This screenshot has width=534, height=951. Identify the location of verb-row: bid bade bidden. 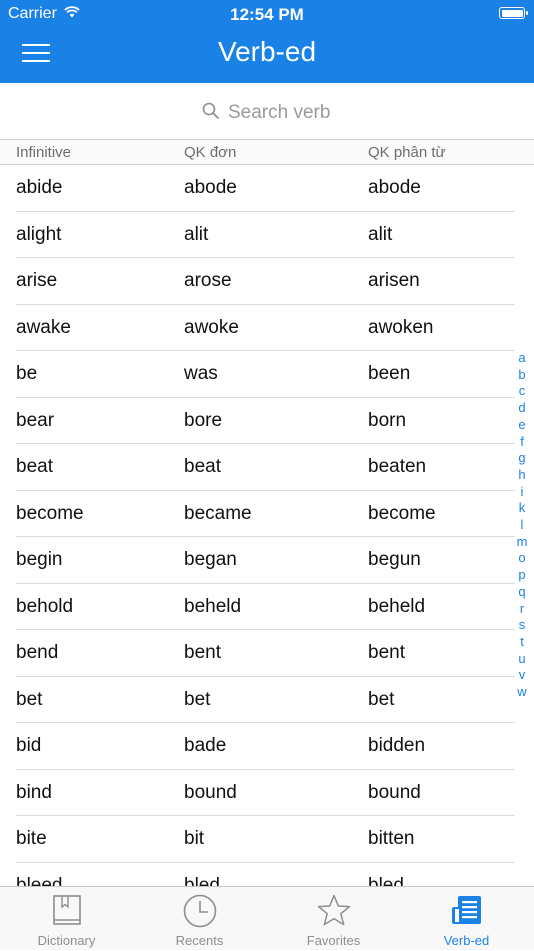
(267, 746).